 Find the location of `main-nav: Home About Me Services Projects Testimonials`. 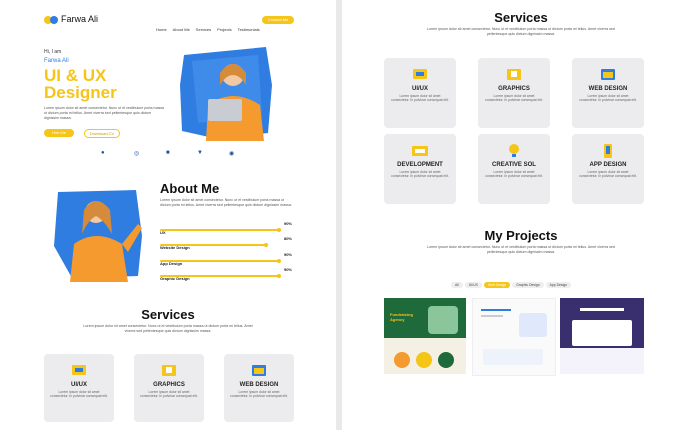

main-nav: Home About Me Services Projects Testimonials is located at coordinates (205, 27).